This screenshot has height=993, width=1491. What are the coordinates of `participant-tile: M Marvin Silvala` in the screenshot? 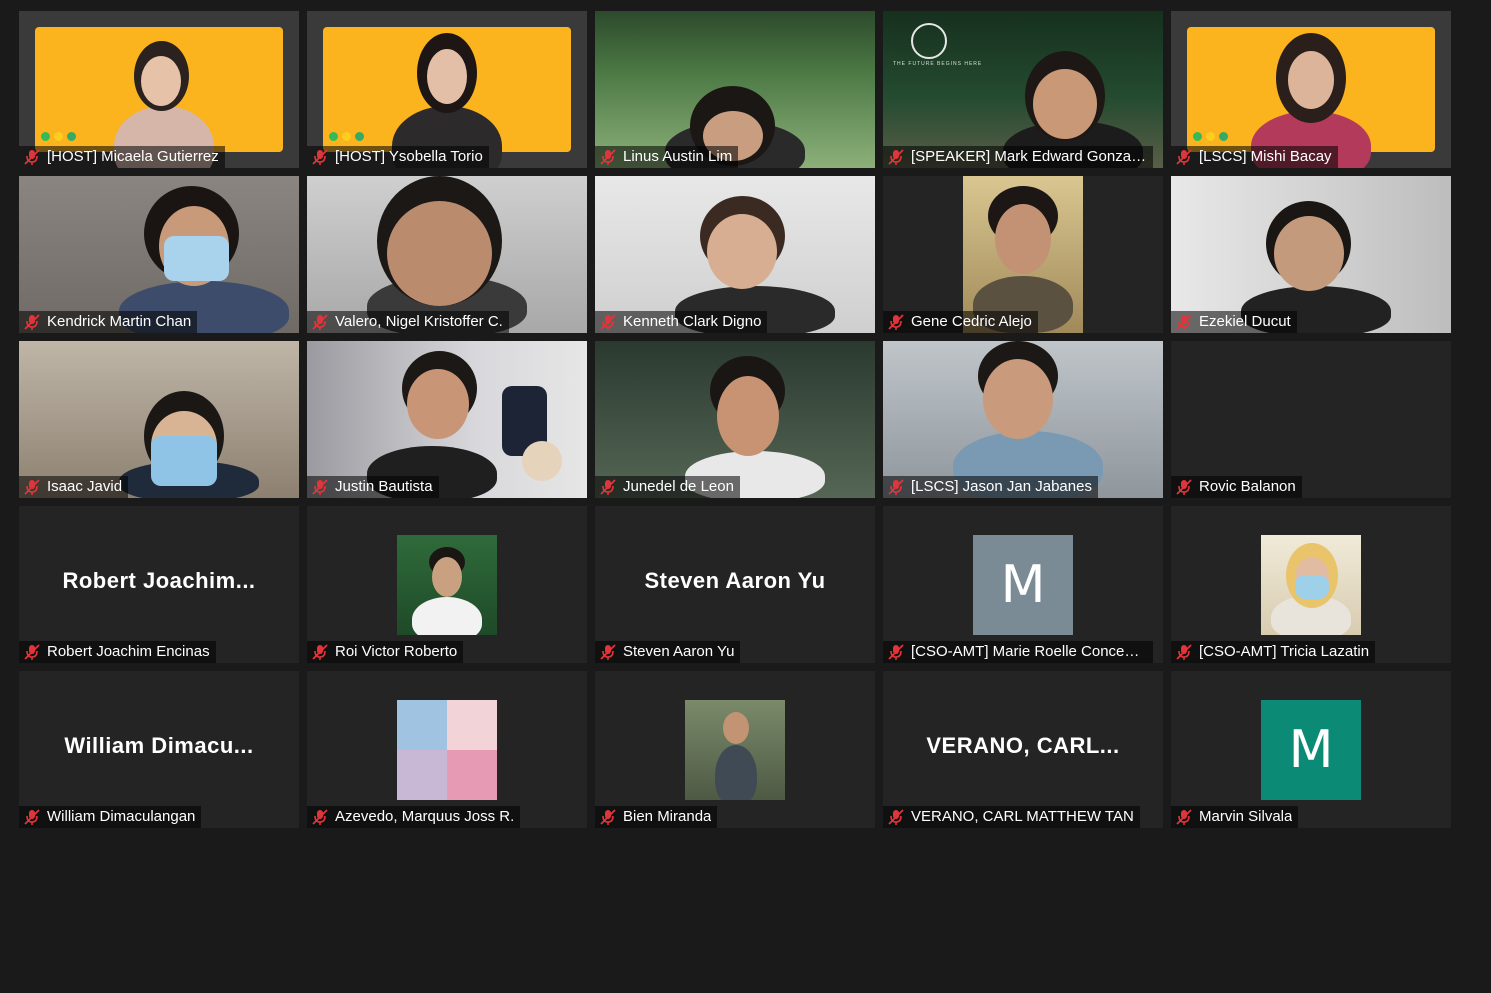 It's located at (1311, 749).